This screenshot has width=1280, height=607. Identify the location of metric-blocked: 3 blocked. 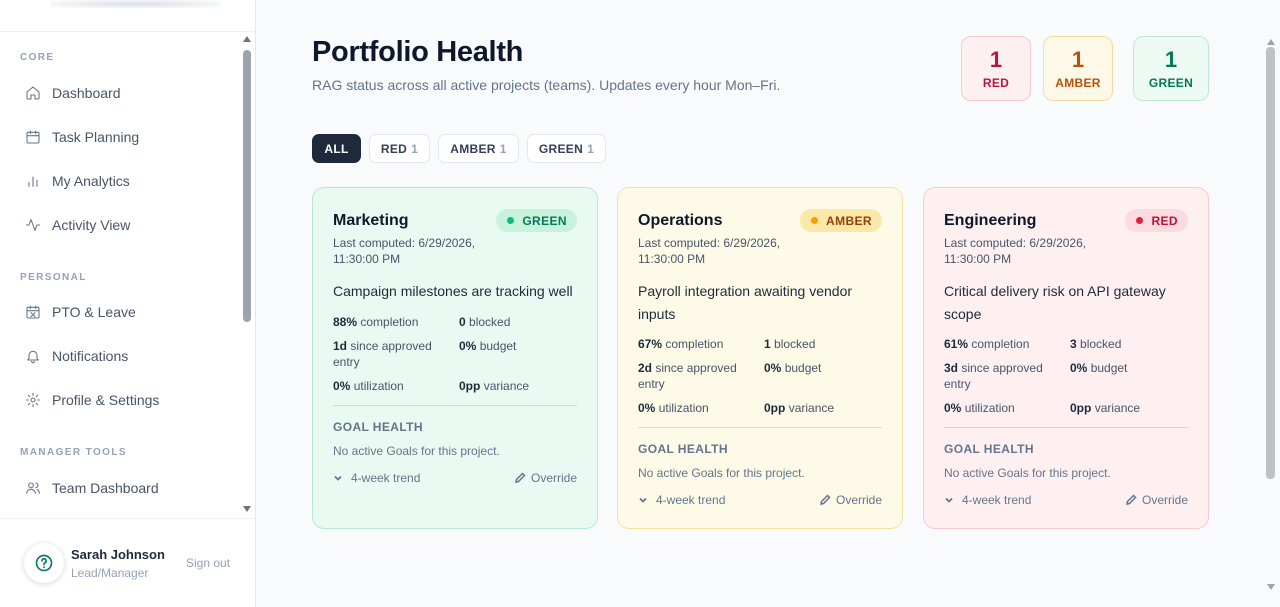
(1095, 344).